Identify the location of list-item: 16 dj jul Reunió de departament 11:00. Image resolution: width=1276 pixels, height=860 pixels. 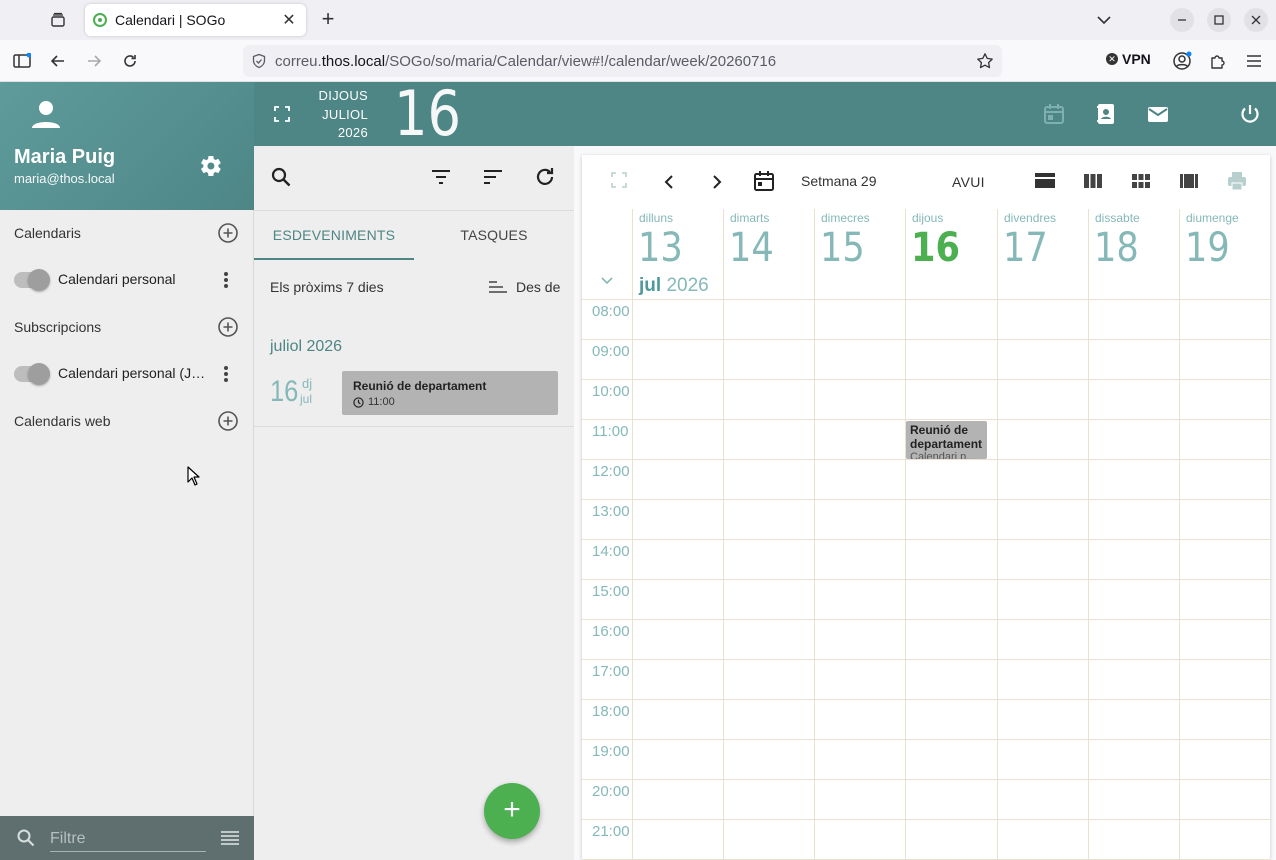
(414, 399).